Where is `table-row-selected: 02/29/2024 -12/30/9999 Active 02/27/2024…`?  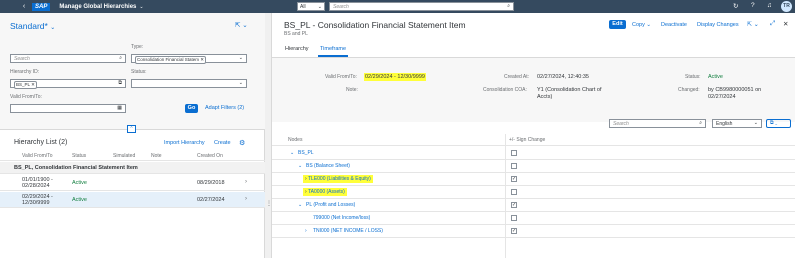 table-row-selected: 02/29/2024 -12/30/9999 Active 02/27/2024… is located at coordinates (132, 200).